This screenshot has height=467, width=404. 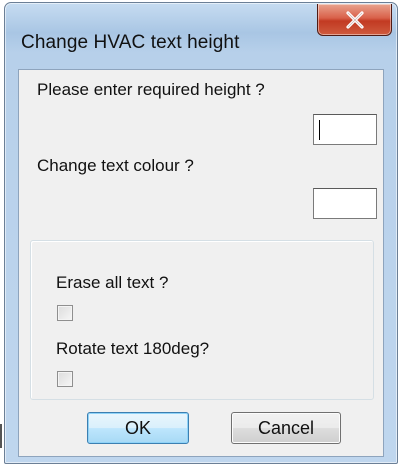 I want to click on close-x-icon, so click(x=355, y=20).